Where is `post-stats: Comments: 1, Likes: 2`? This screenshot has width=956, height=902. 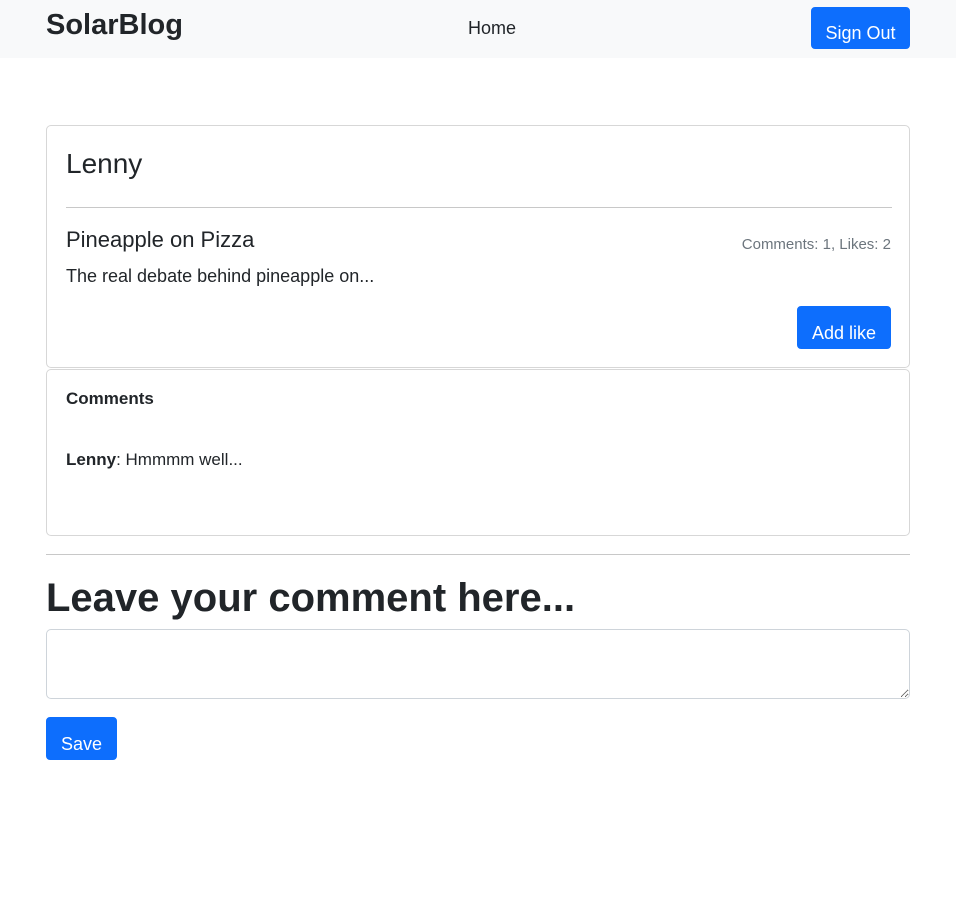 post-stats: Comments: 1, Likes: 2 is located at coordinates (816, 244).